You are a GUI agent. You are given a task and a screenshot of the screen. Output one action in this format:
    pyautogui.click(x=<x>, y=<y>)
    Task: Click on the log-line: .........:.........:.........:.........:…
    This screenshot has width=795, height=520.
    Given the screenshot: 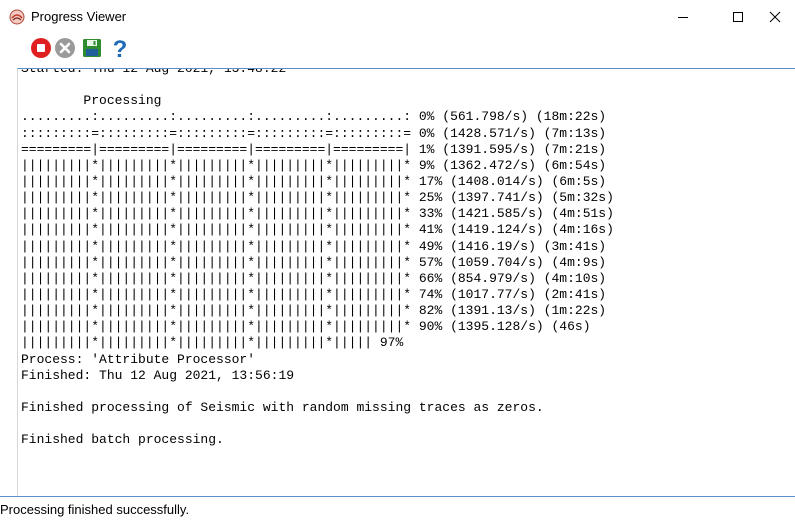 What is the action you would take?
    pyautogui.click(x=314, y=117)
    